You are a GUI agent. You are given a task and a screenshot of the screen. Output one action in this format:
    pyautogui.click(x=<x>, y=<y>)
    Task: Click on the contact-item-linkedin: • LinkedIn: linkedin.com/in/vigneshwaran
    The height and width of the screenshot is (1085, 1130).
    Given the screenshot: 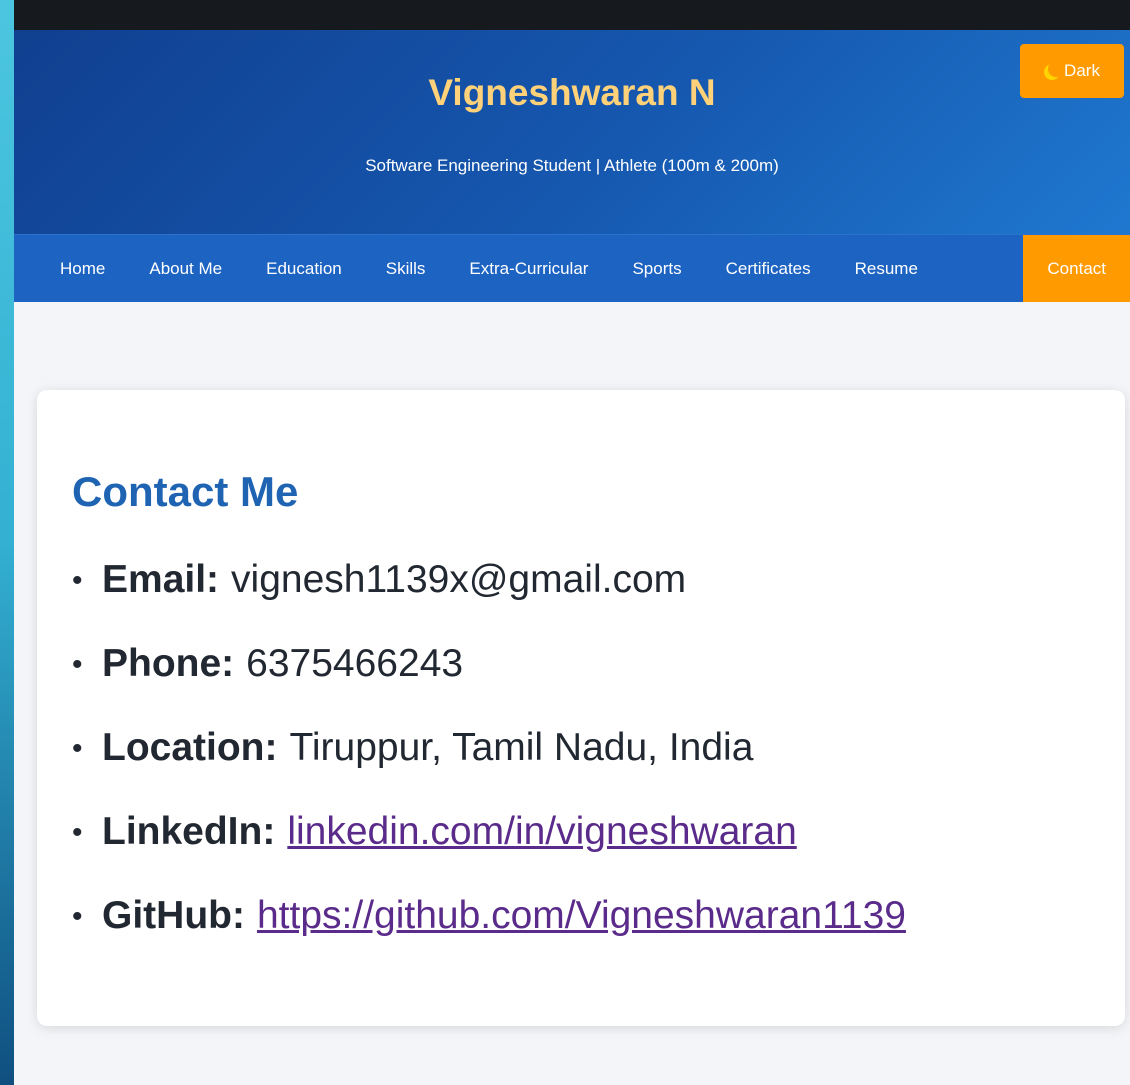 What is the action you would take?
    pyautogui.click(x=489, y=852)
    